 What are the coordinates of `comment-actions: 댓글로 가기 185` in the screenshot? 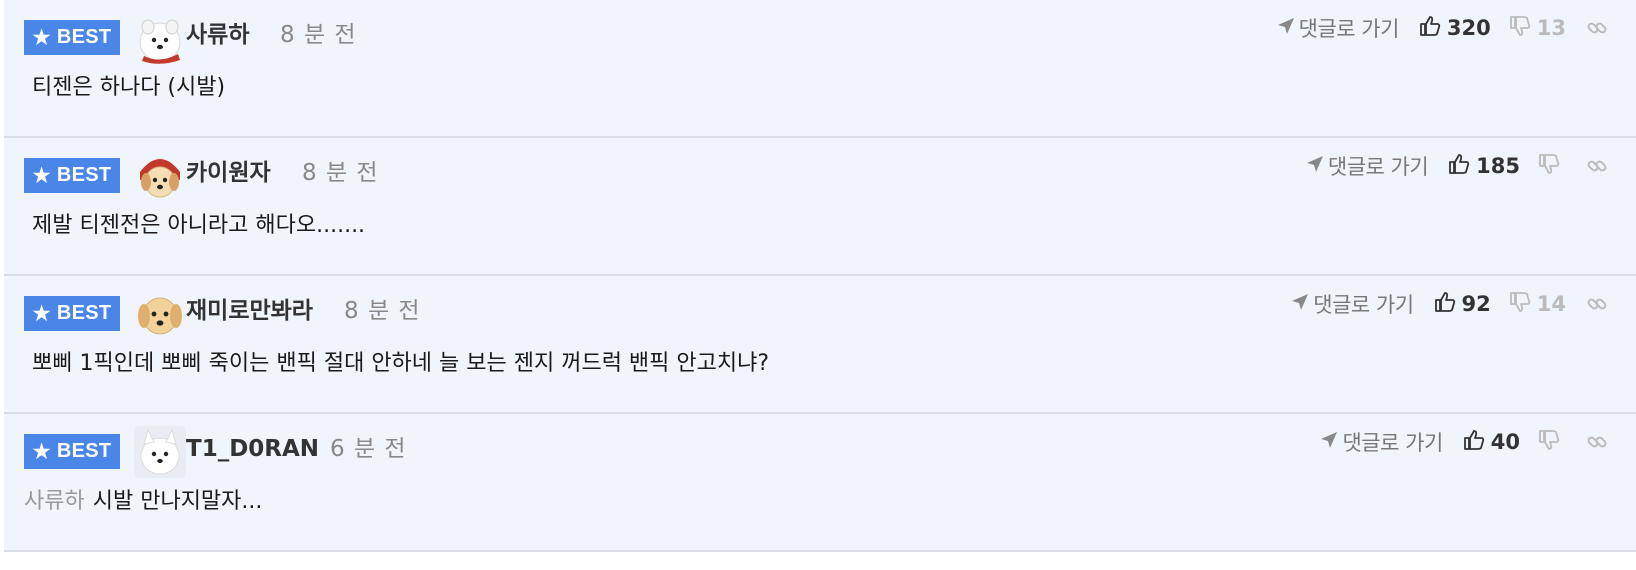 It's located at (1457, 166).